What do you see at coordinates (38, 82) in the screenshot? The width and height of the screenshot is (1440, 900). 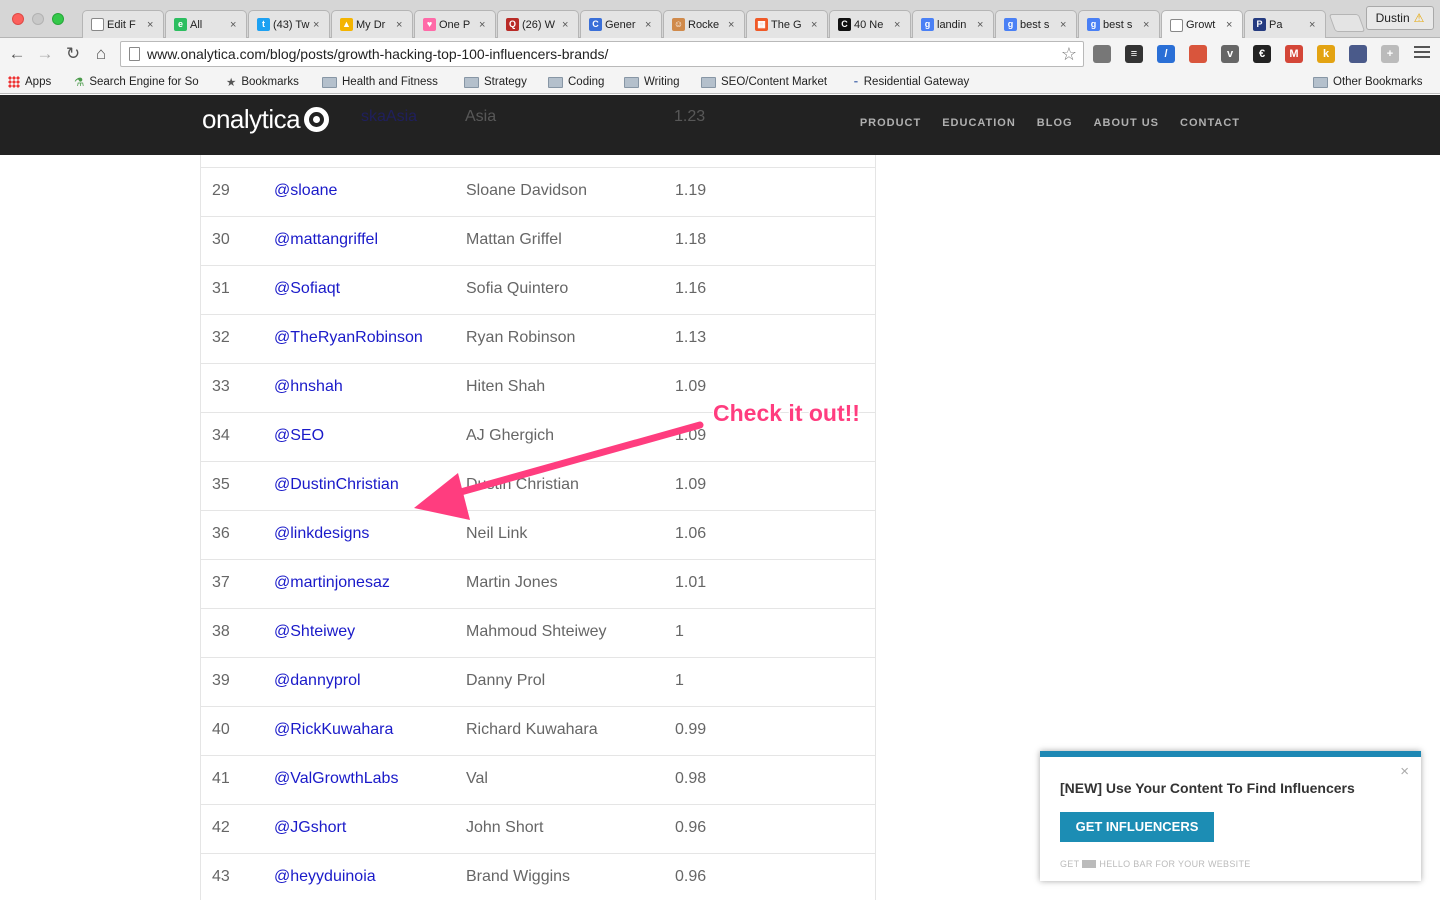 I see `bookmark-apps: Apps` at bounding box center [38, 82].